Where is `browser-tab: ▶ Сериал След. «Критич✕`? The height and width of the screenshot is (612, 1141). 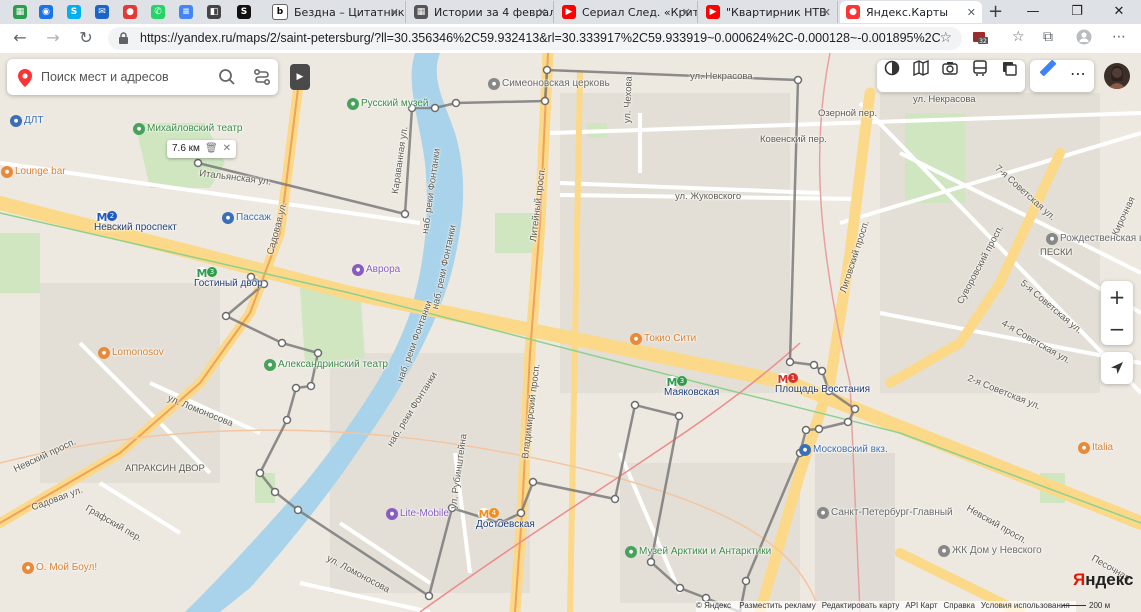
browser-tab: ▶ Сериал След. «Критич✕ is located at coordinates (627, 12).